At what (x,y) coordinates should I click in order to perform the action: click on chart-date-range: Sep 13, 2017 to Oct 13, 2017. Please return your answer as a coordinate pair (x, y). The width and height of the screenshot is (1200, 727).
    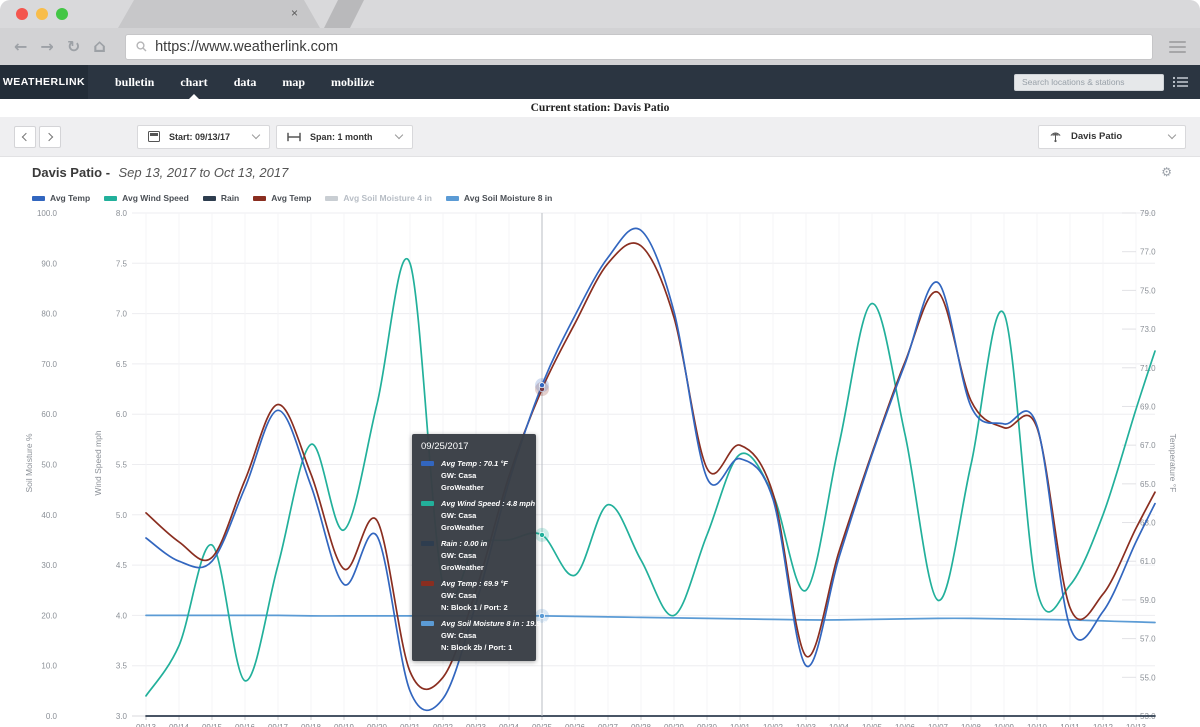
    Looking at the image, I should click on (203, 172).